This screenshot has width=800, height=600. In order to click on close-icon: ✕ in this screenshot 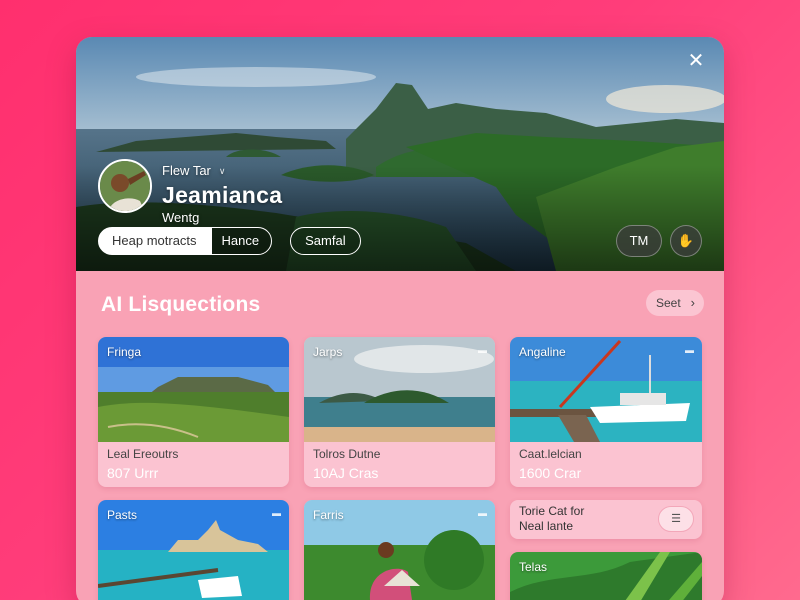, I will do `click(696, 61)`.